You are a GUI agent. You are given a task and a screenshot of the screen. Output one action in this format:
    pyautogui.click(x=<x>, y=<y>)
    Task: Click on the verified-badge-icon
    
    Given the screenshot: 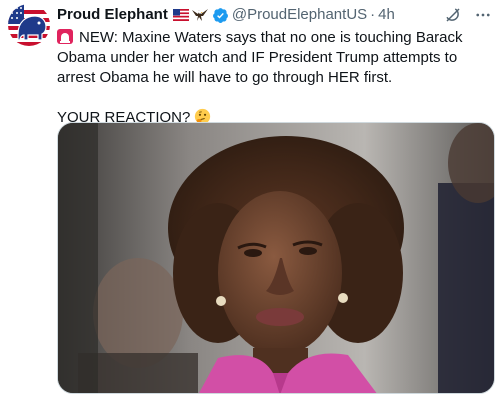 What is the action you would take?
    pyautogui.click(x=220, y=15)
    